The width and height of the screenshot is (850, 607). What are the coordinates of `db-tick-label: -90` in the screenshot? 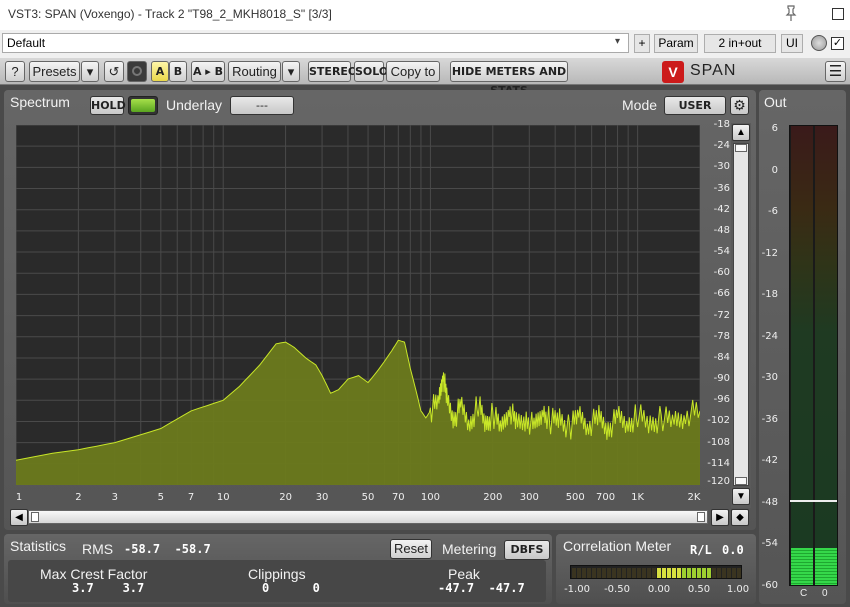 It's located at (721, 379).